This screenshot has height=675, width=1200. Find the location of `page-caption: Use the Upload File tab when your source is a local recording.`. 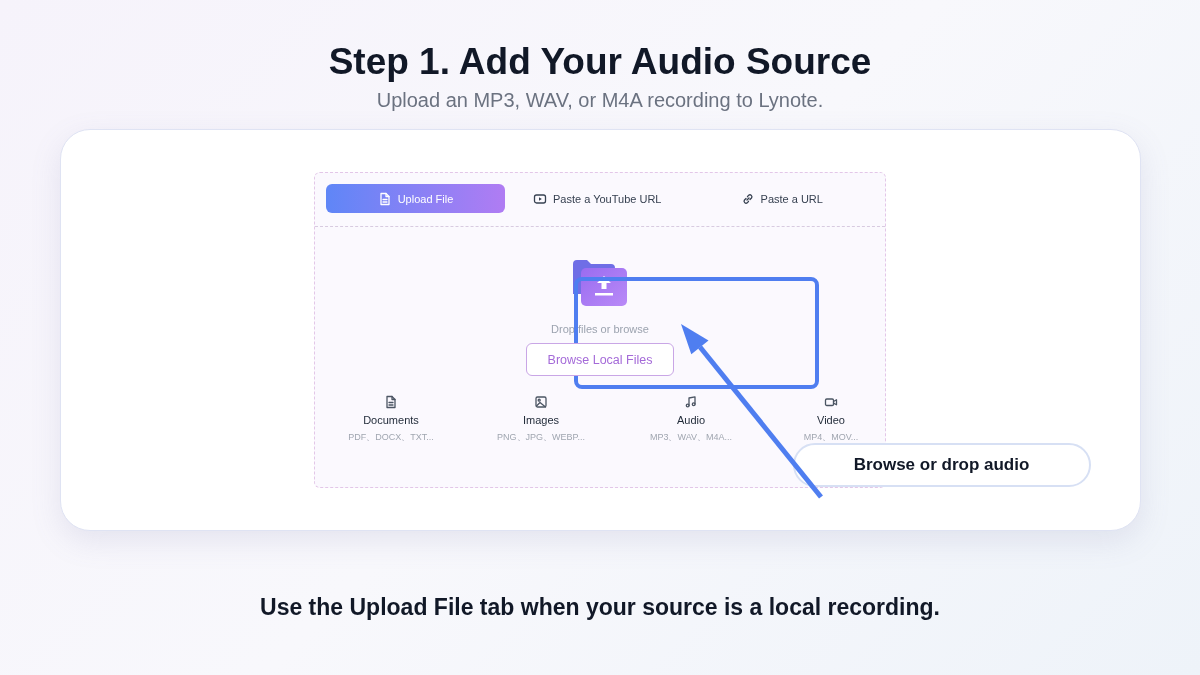

page-caption: Use the Upload File tab when your source is a local recording. is located at coordinates (600, 607).